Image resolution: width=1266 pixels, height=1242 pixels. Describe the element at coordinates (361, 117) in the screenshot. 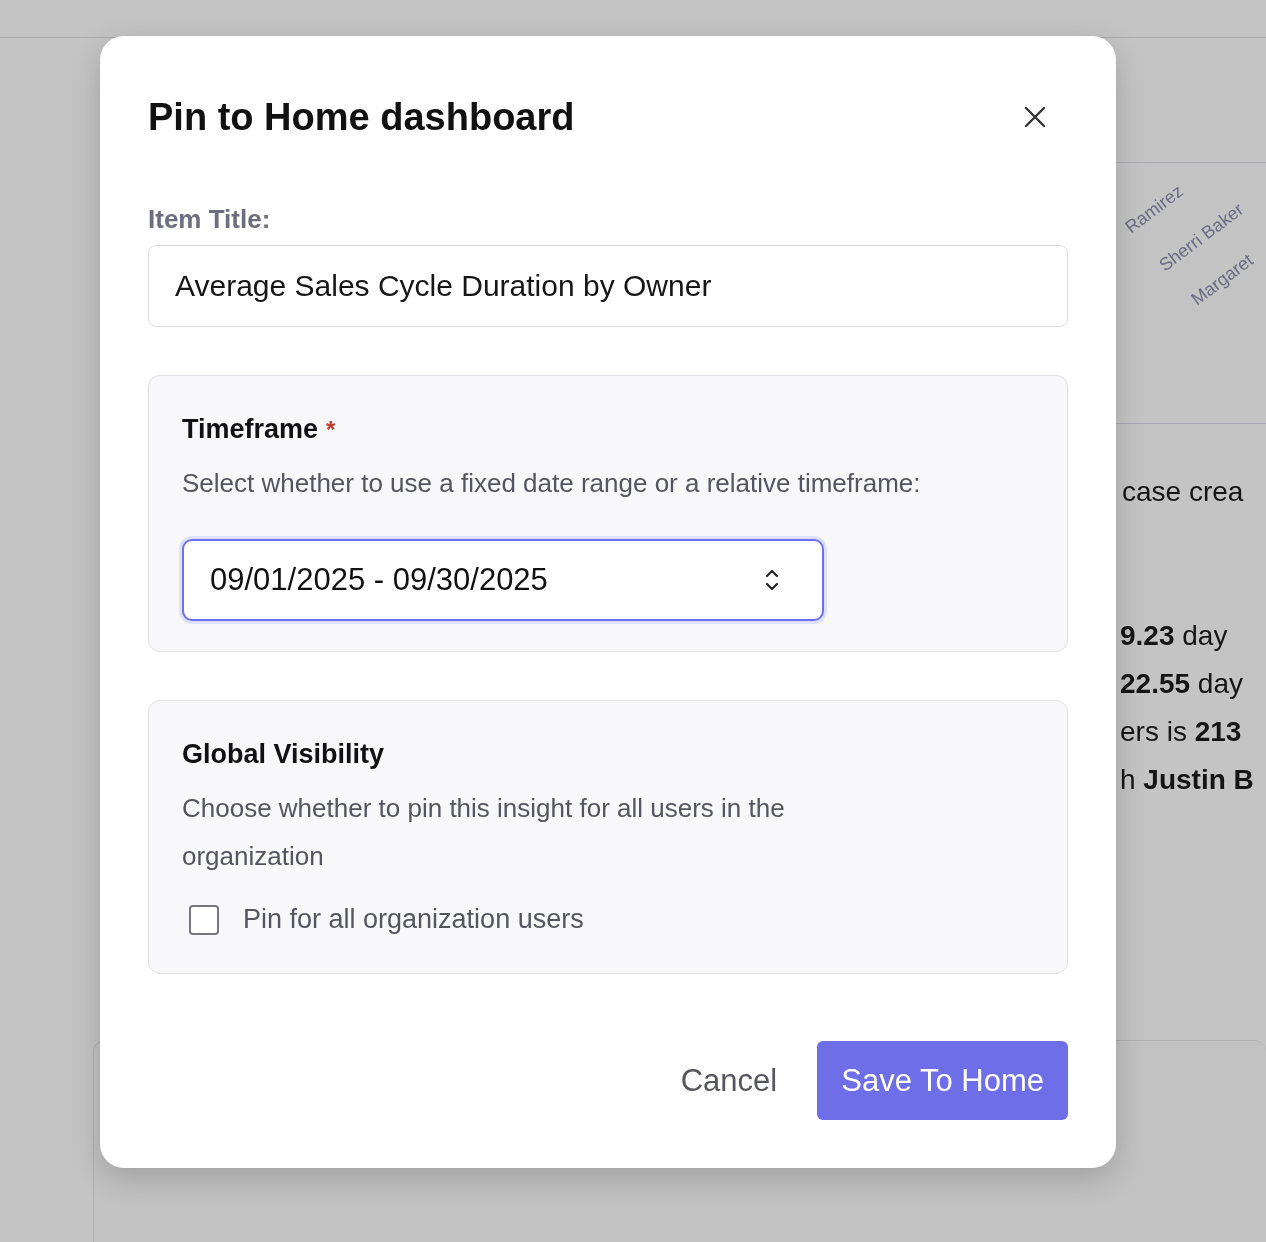

I see `dialog-title: Pin to Home dashboard` at that location.